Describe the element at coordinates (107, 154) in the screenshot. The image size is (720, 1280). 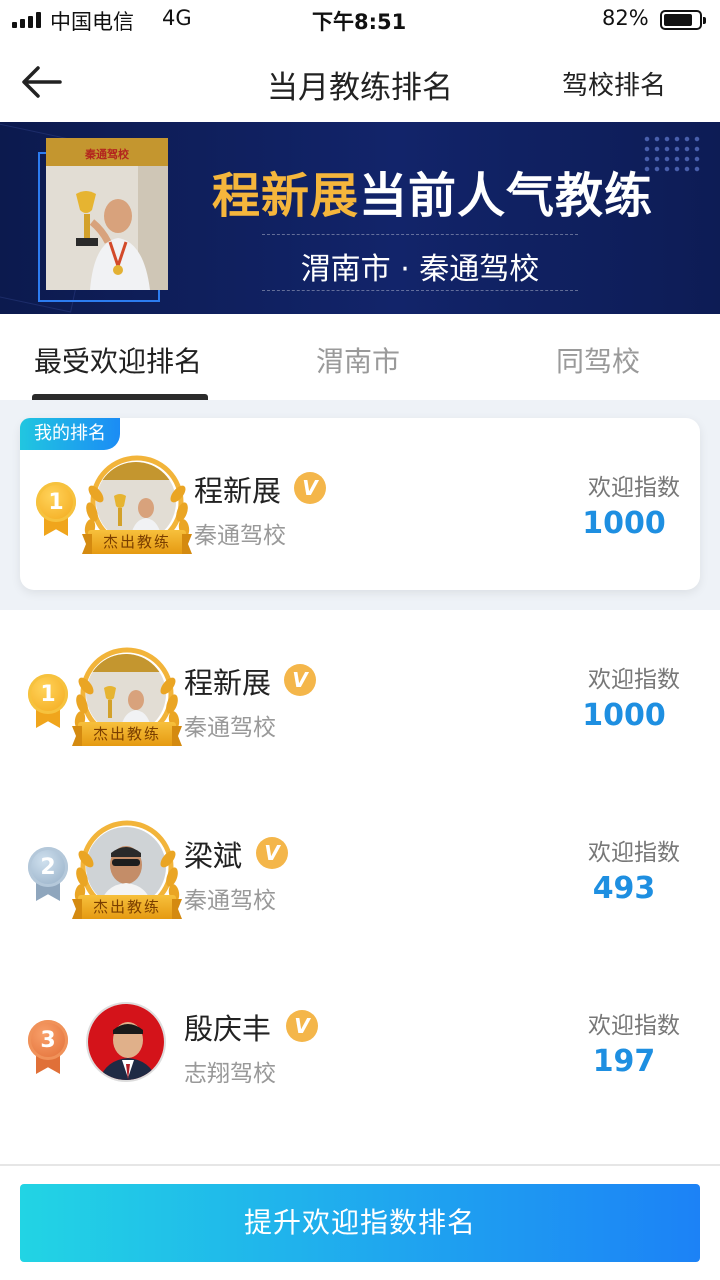
I see `photo-sign-text: 秦通驾校` at that location.